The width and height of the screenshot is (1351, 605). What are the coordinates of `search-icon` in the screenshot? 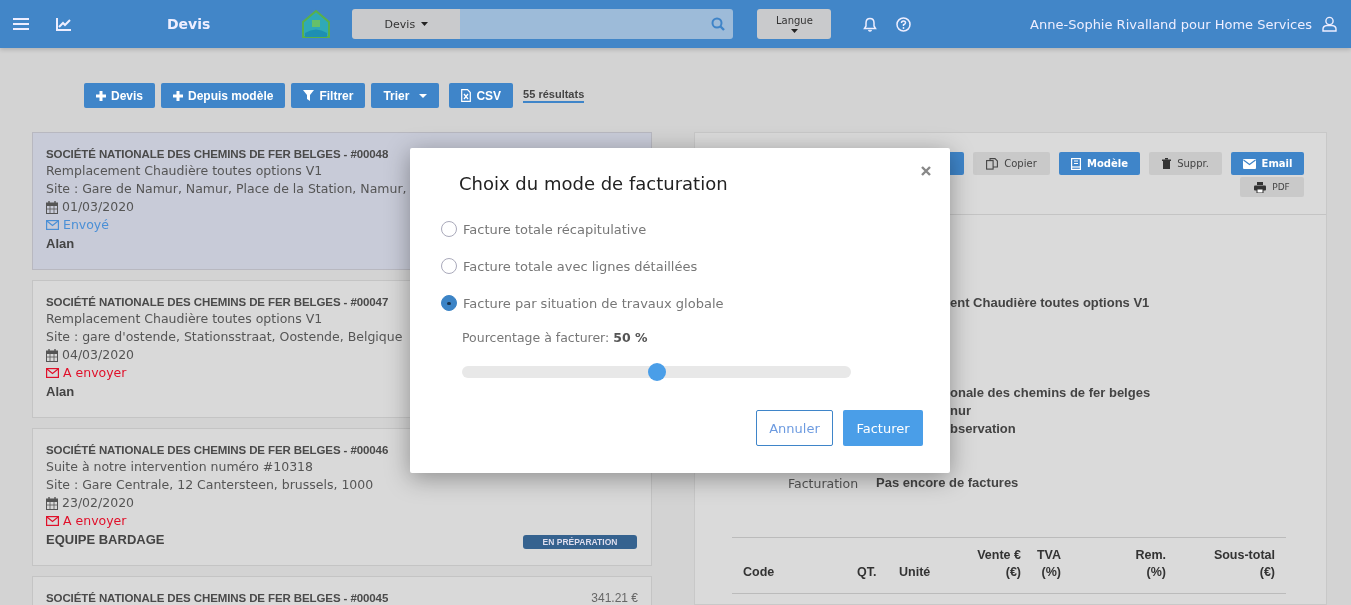 It's located at (718, 24).